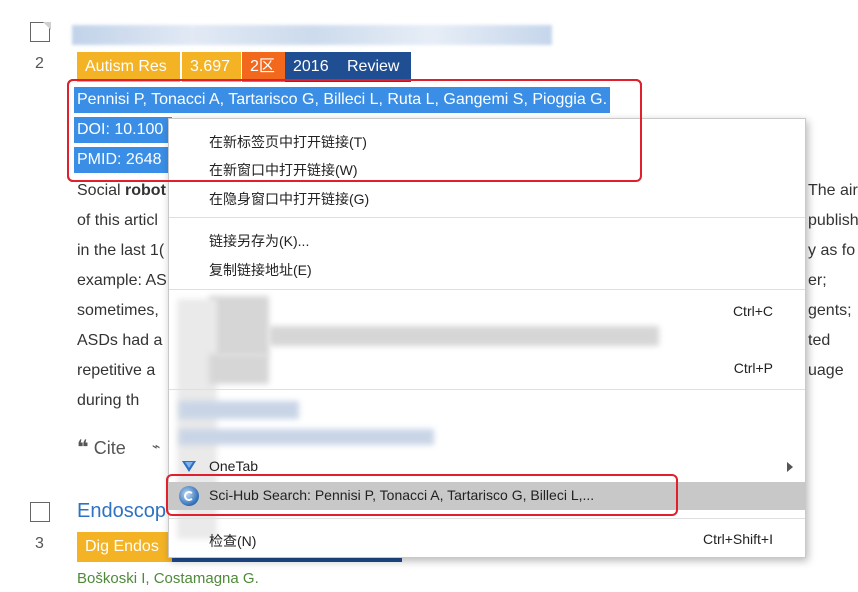  I want to click on abstract-line-7: repetitive a, so click(116, 370).